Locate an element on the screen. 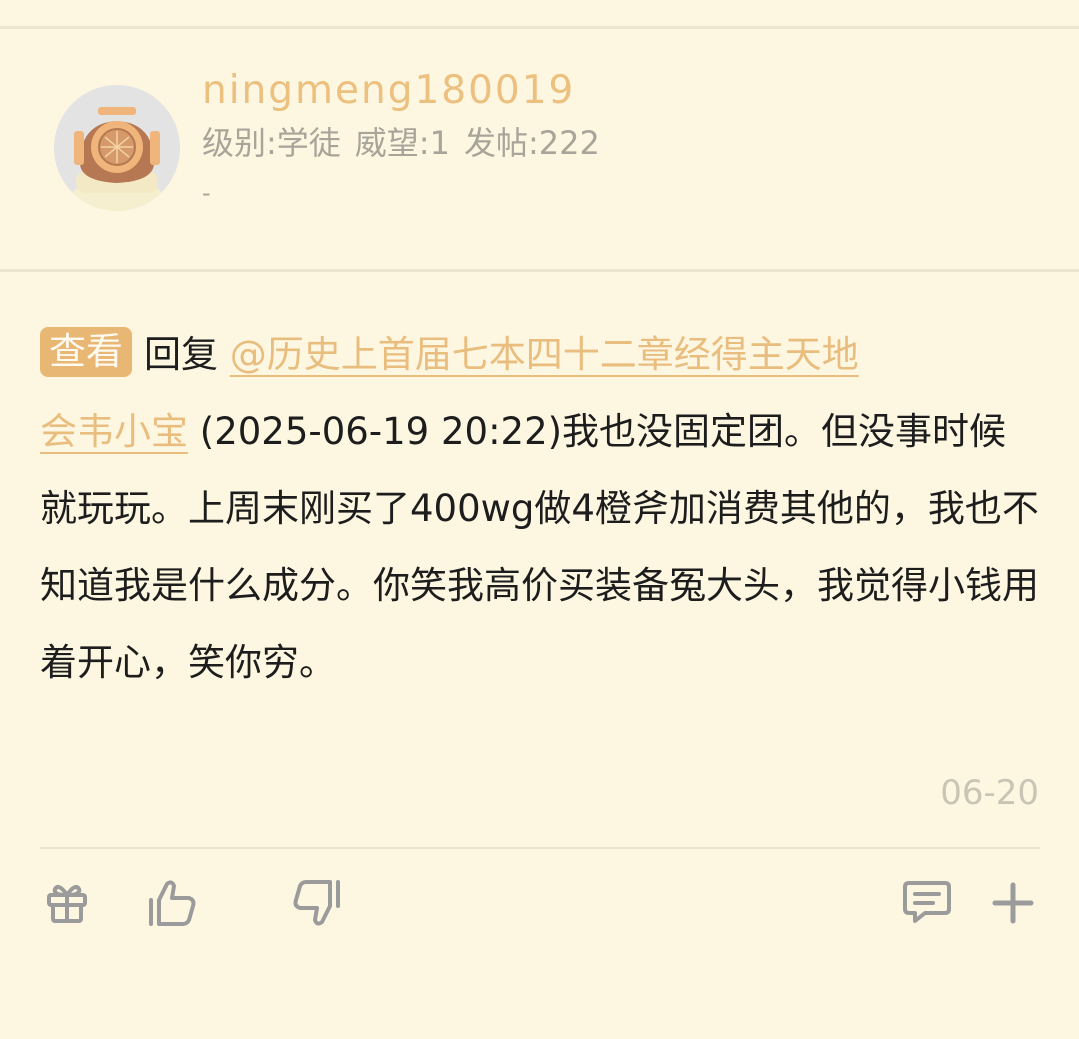  reply-label: 回复 is located at coordinates (181, 354).